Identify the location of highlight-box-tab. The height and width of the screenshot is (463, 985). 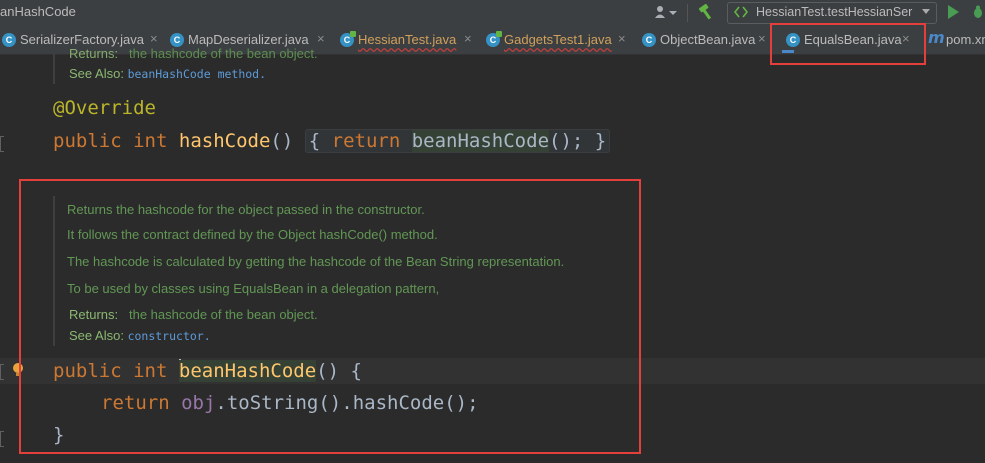
(848, 44).